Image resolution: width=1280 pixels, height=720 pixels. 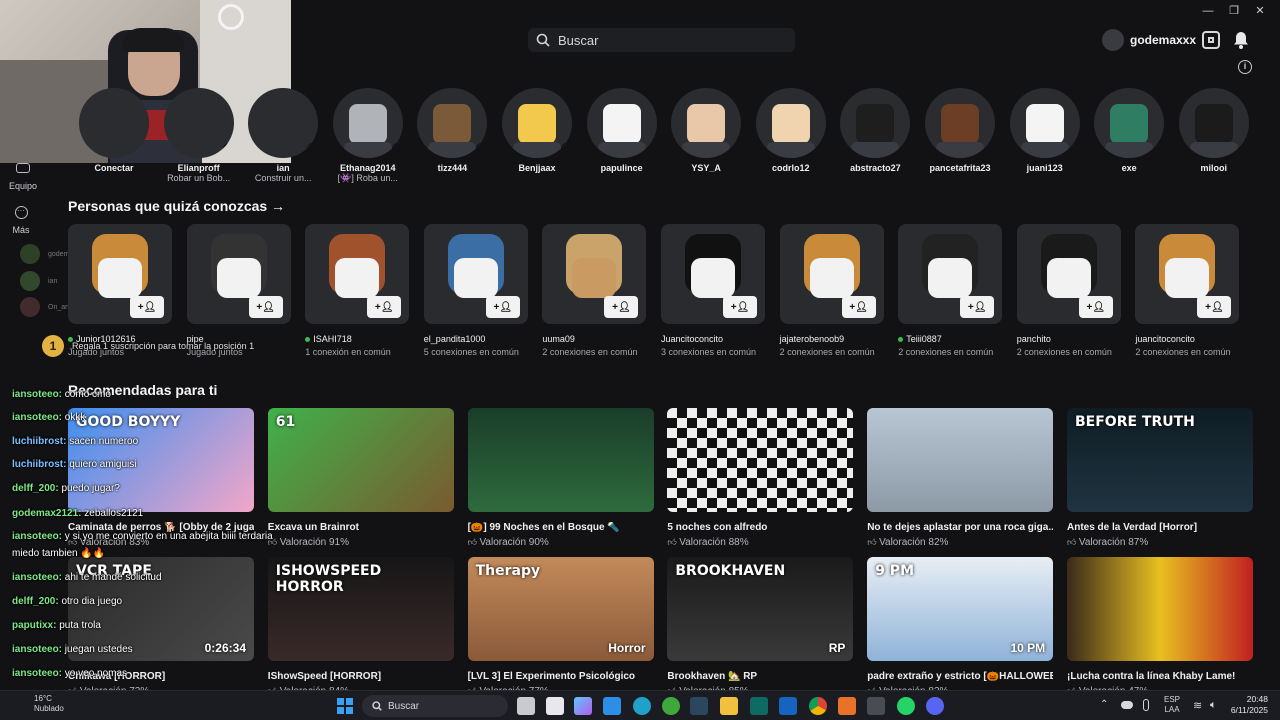 I want to click on friend-item: abstracto27, so click(x=875, y=130).